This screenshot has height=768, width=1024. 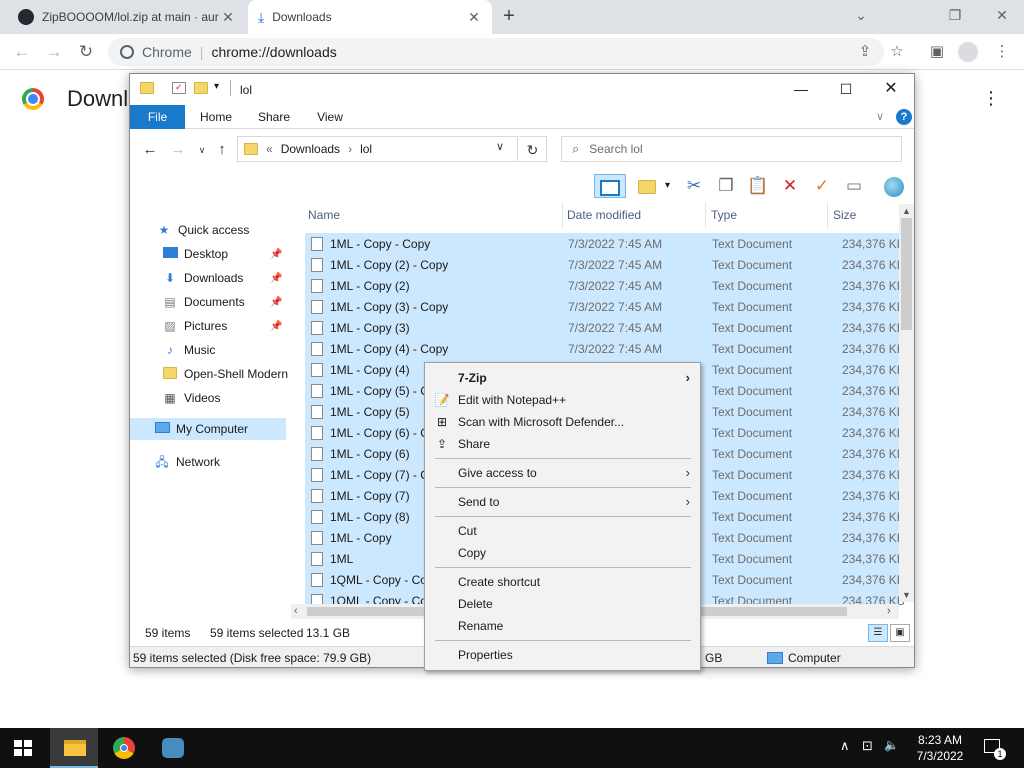 What do you see at coordinates (900, 633) in the screenshot?
I see `large-icons-view-icon: ▣` at bounding box center [900, 633].